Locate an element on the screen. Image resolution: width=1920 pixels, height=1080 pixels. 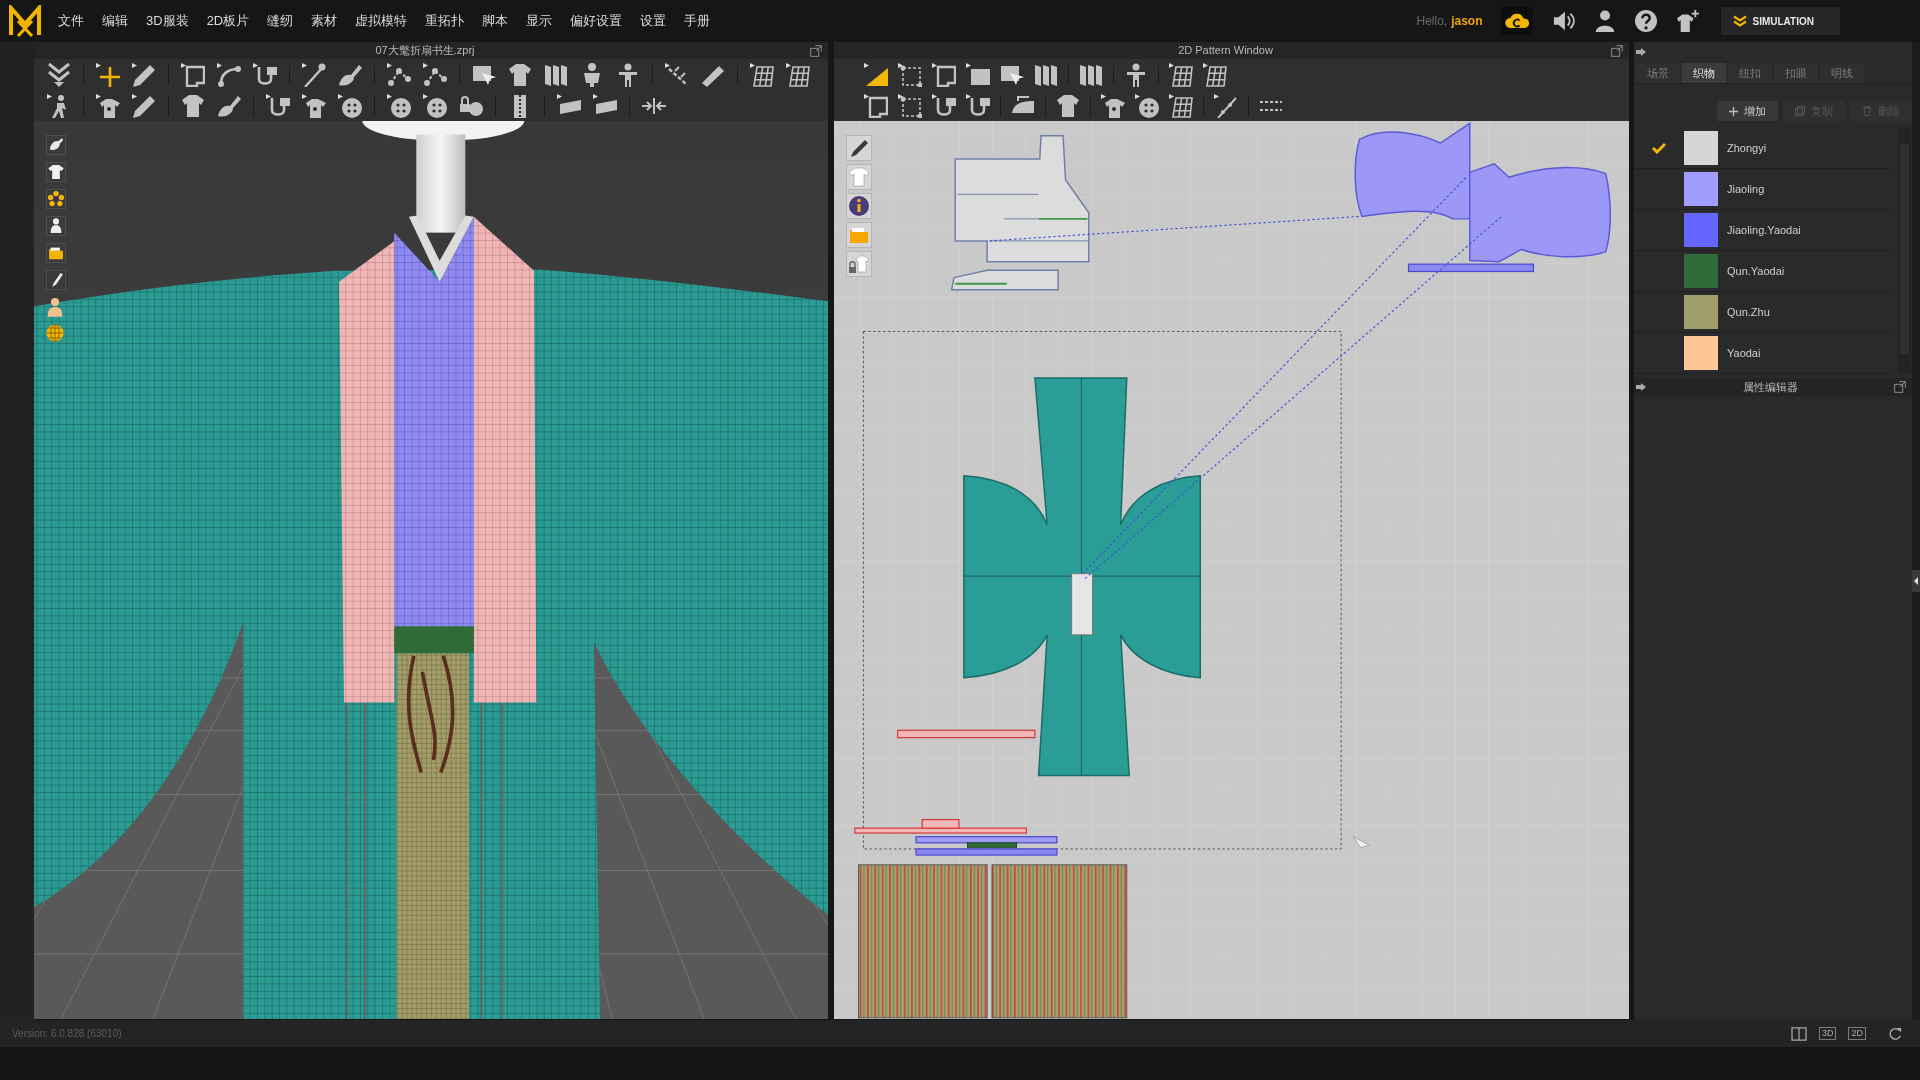
menu-item: 重拓扑 is located at coordinates (445, 21).